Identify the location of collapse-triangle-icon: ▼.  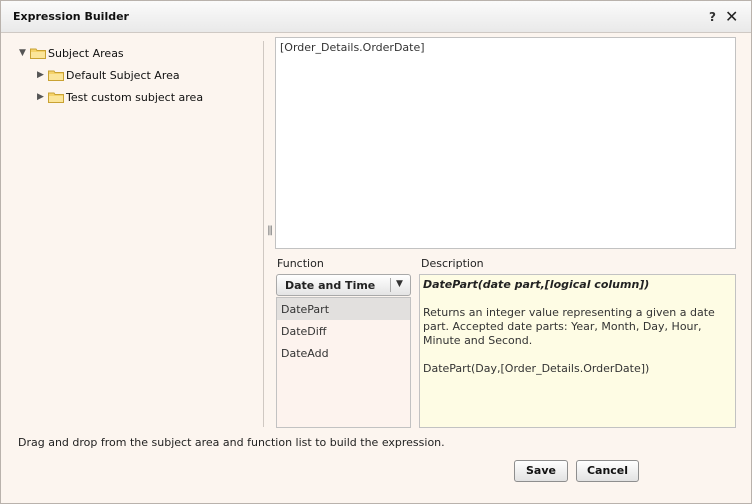
(24, 53).